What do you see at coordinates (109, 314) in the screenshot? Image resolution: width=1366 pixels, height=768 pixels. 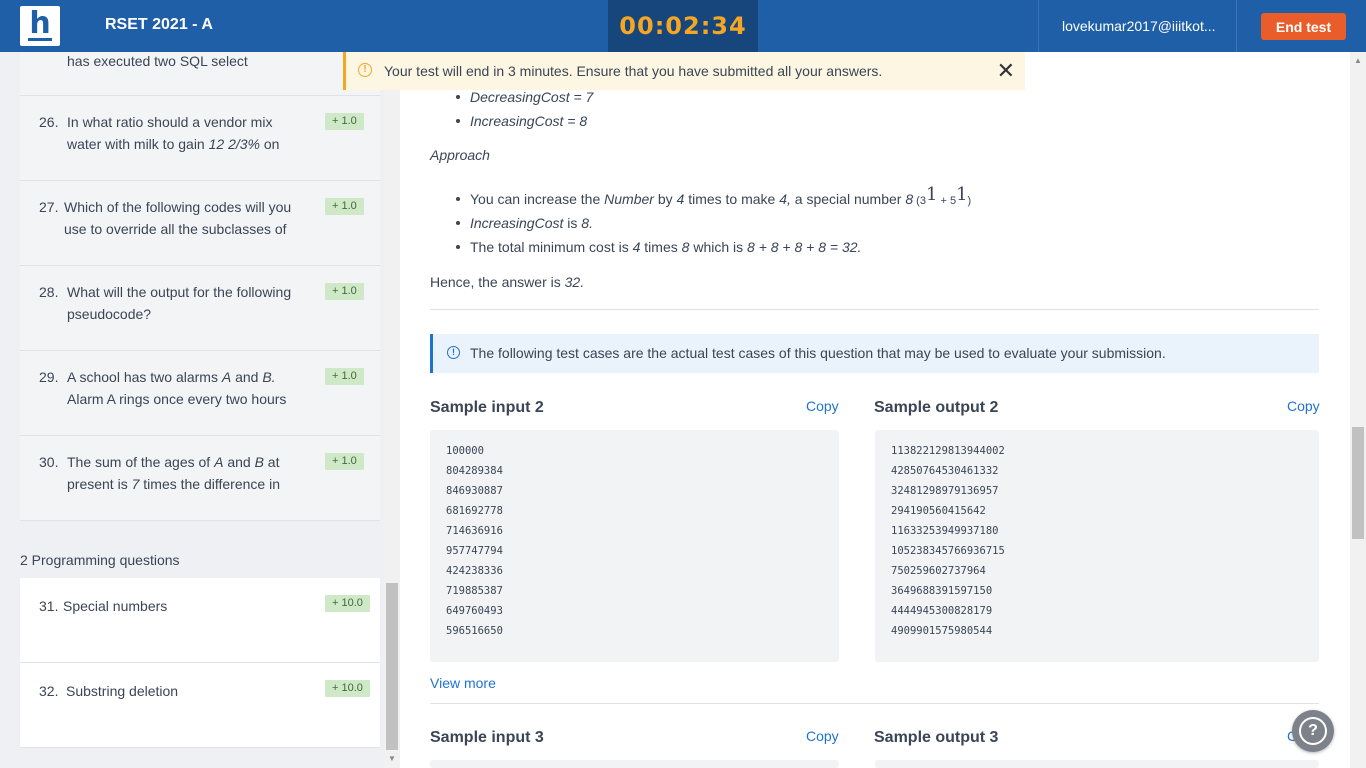 I see `question-line: pseudocode?` at bounding box center [109, 314].